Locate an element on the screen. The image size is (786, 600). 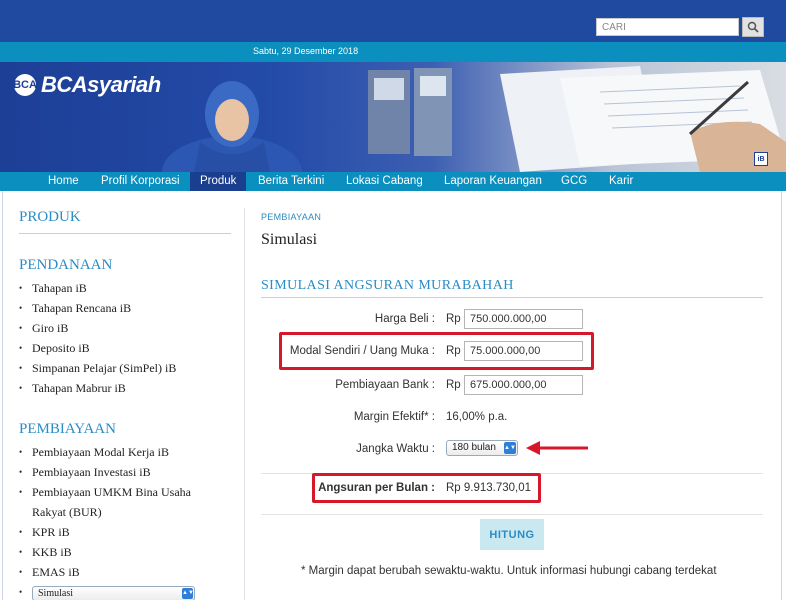
sidebar-item-simpel: Simpanan Pelajar (SimPel) iB is located at coordinates (125, 368).